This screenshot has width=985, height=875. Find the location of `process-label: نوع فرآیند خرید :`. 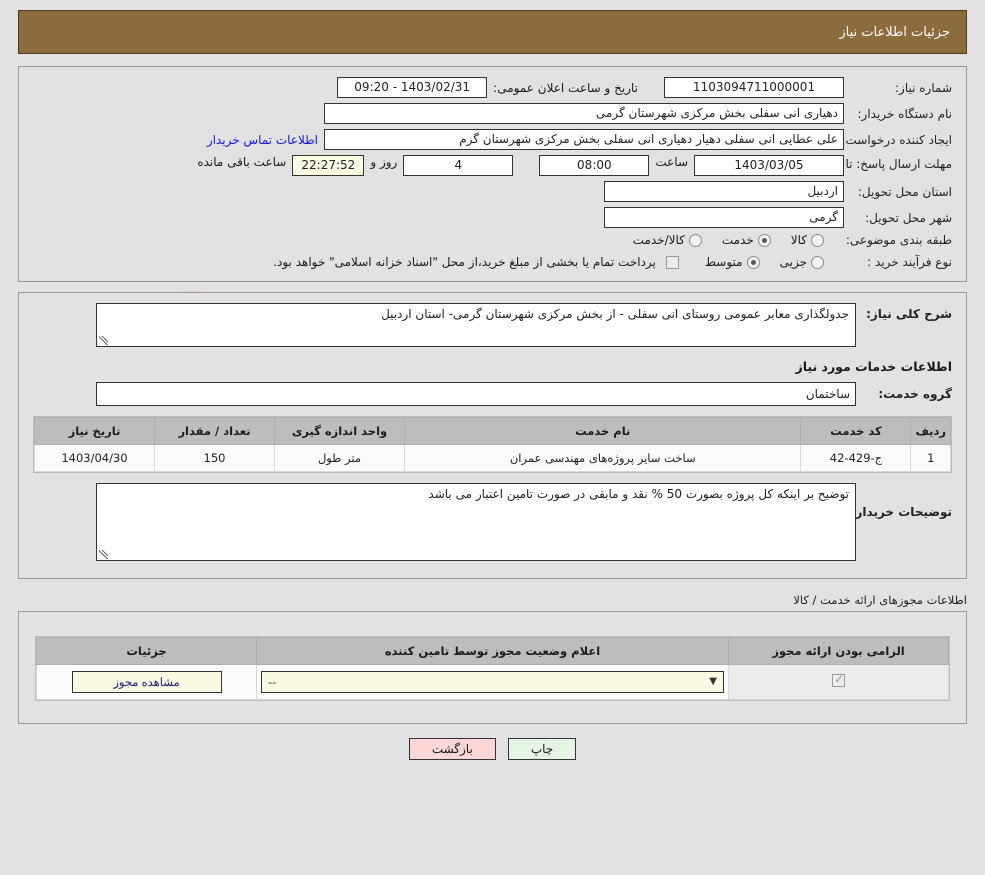

process-label: نوع فرآیند خرید : is located at coordinates (909, 262).